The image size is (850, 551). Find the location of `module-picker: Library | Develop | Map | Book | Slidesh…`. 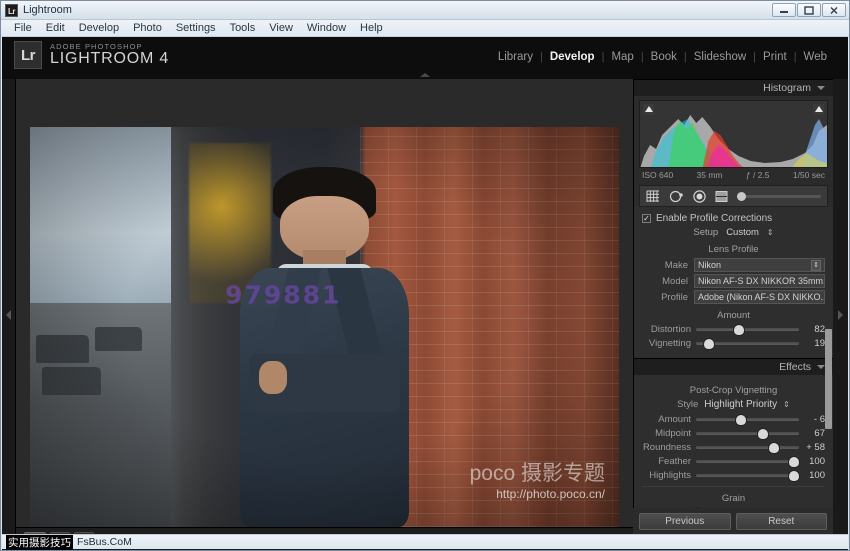

module-picker: Library | Develop | Map | Book | Slidesh… is located at coordinates (662, 57).